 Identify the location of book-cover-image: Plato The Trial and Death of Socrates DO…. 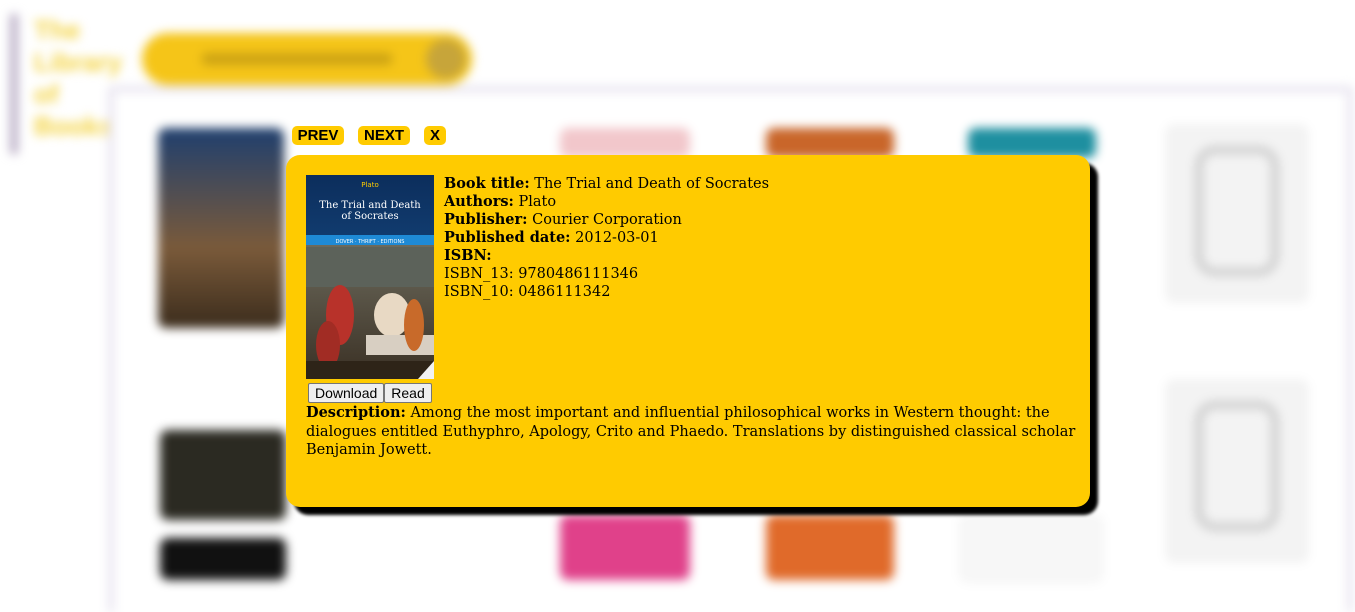
(370, 277).